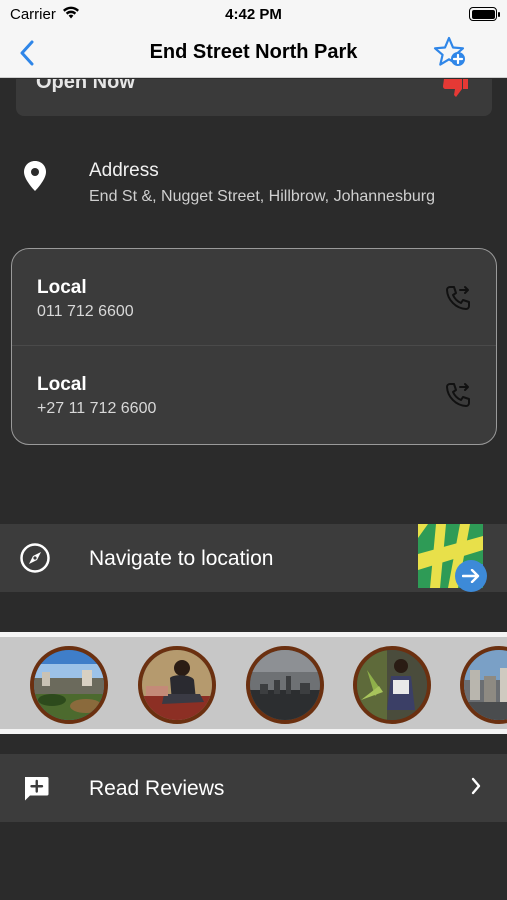  Describe the element at coordinates (71, 14) in the screenshot. I see `wifi-icon` at that location.